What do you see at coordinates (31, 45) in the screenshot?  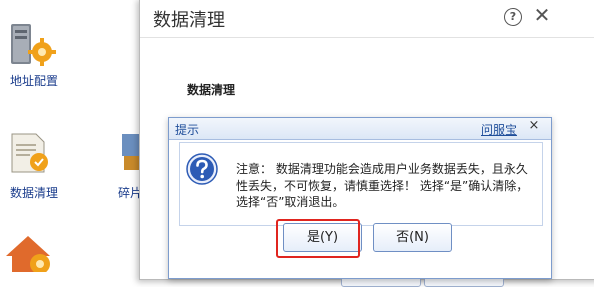 I see `address-config-icon` at bounding box center [31, 45].